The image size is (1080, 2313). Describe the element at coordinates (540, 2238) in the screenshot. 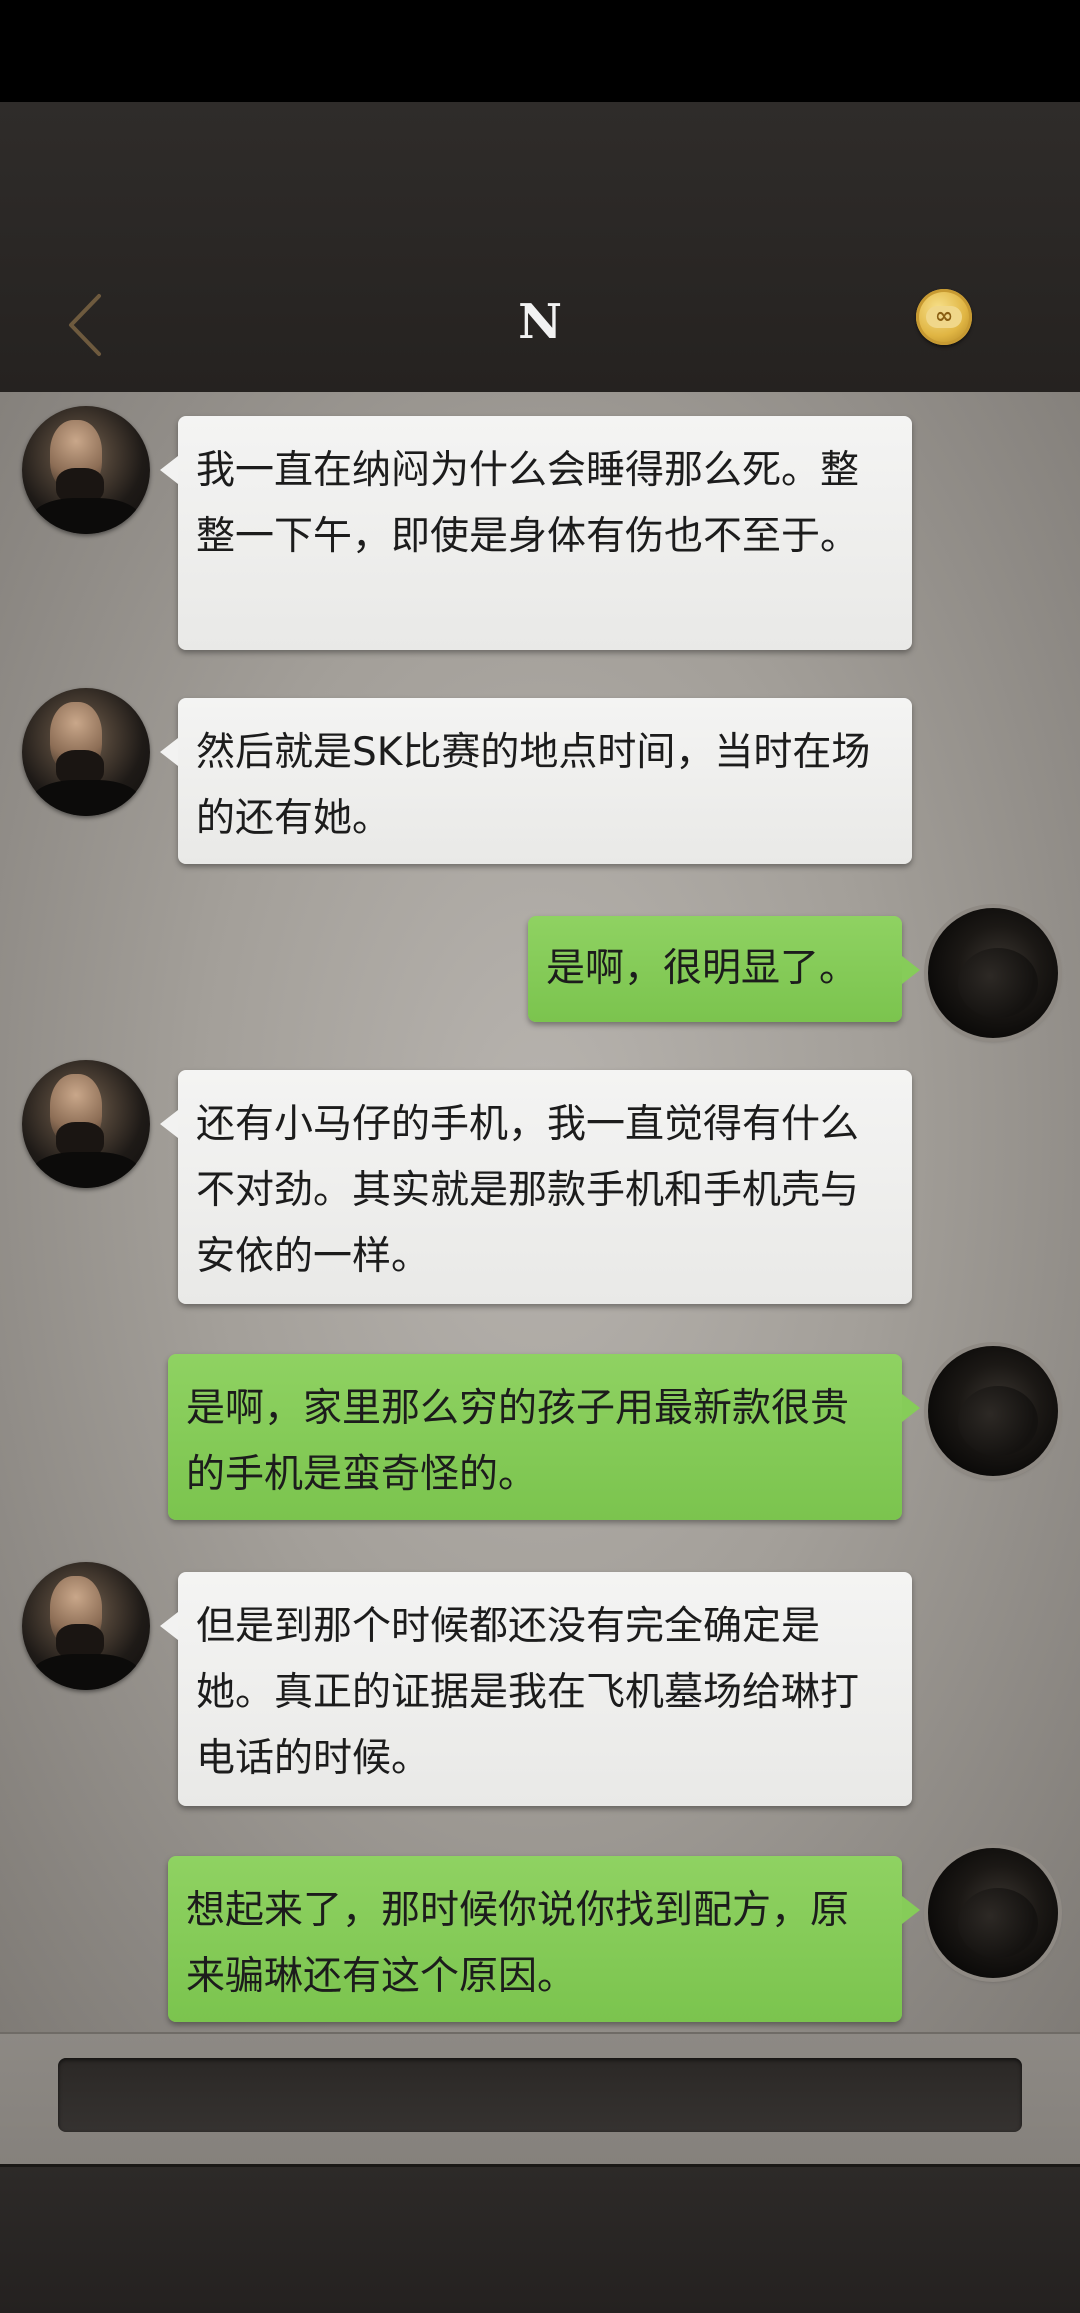

I see `bottom-bar` at that location.